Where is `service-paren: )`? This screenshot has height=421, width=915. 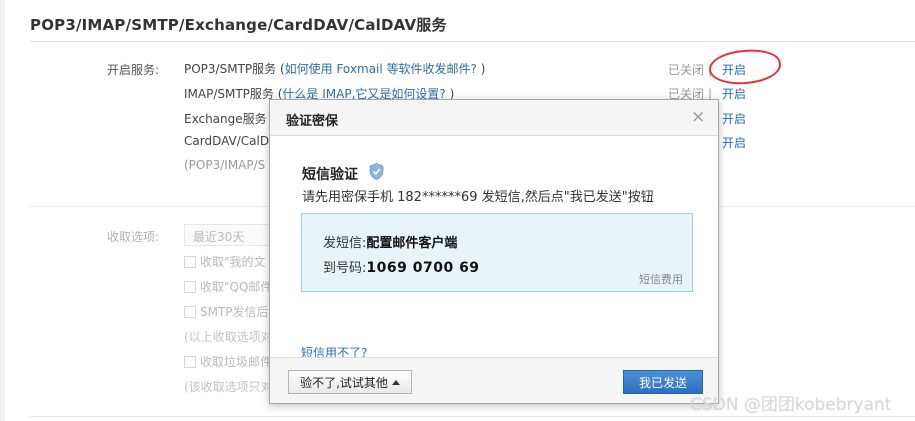
service-paren: ) is located at coordinates (481, 69).